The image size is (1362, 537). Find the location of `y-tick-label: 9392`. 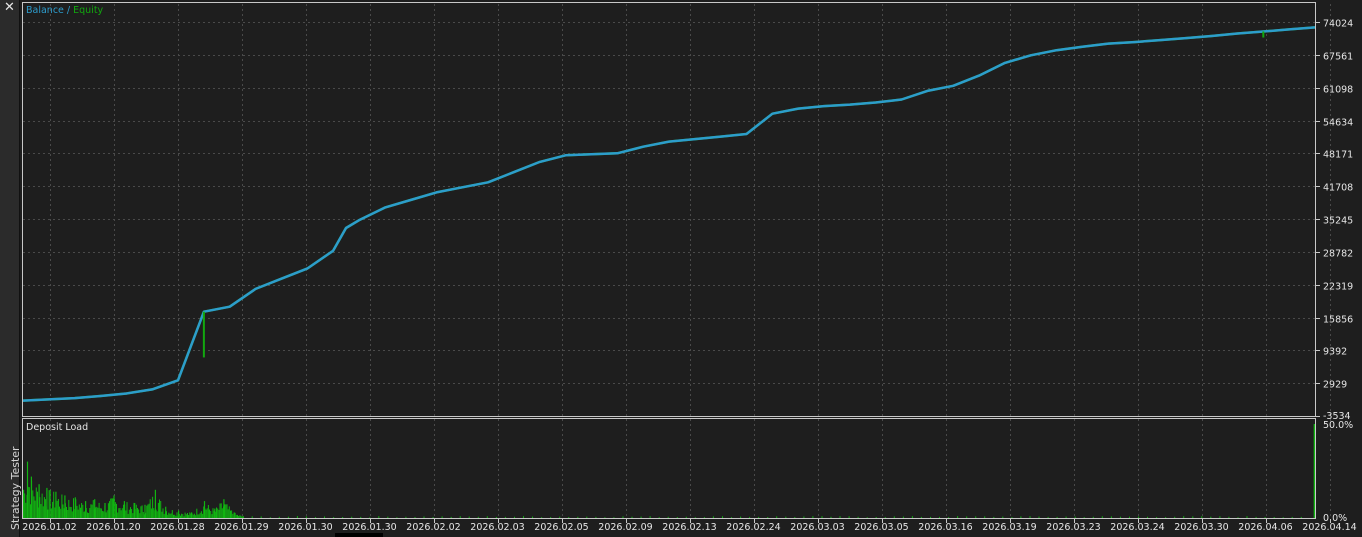

y-tick-label: 9392 is located at coordinates (1335, 352).